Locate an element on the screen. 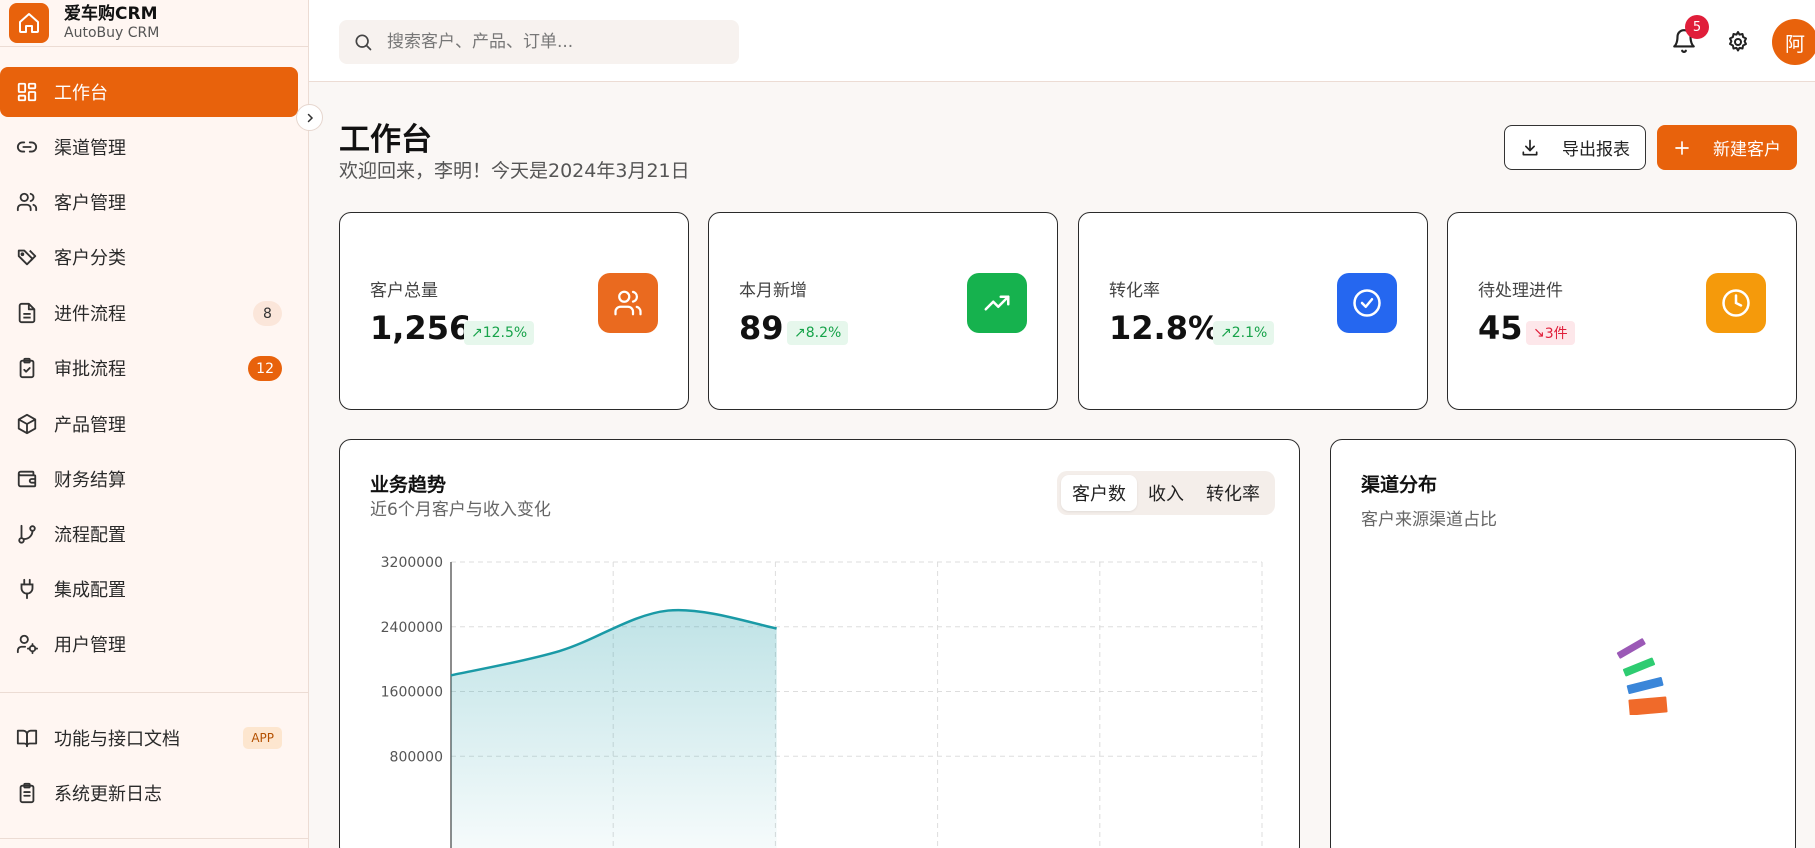 This screenshot has width=1815, height=848. brand-logo is located at coordinates (29, 23).